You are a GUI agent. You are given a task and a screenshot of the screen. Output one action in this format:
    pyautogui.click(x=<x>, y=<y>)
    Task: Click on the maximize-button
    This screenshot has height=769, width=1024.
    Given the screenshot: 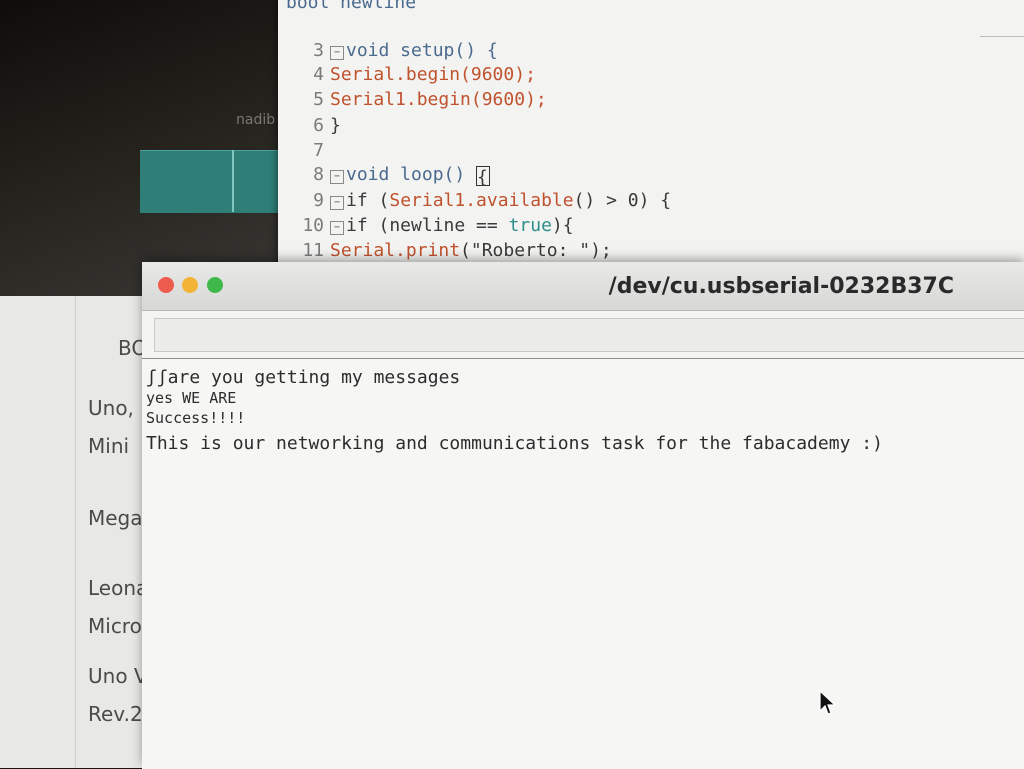 What is the action you would take?
    pyautogui.click(x=215, y=285)
    